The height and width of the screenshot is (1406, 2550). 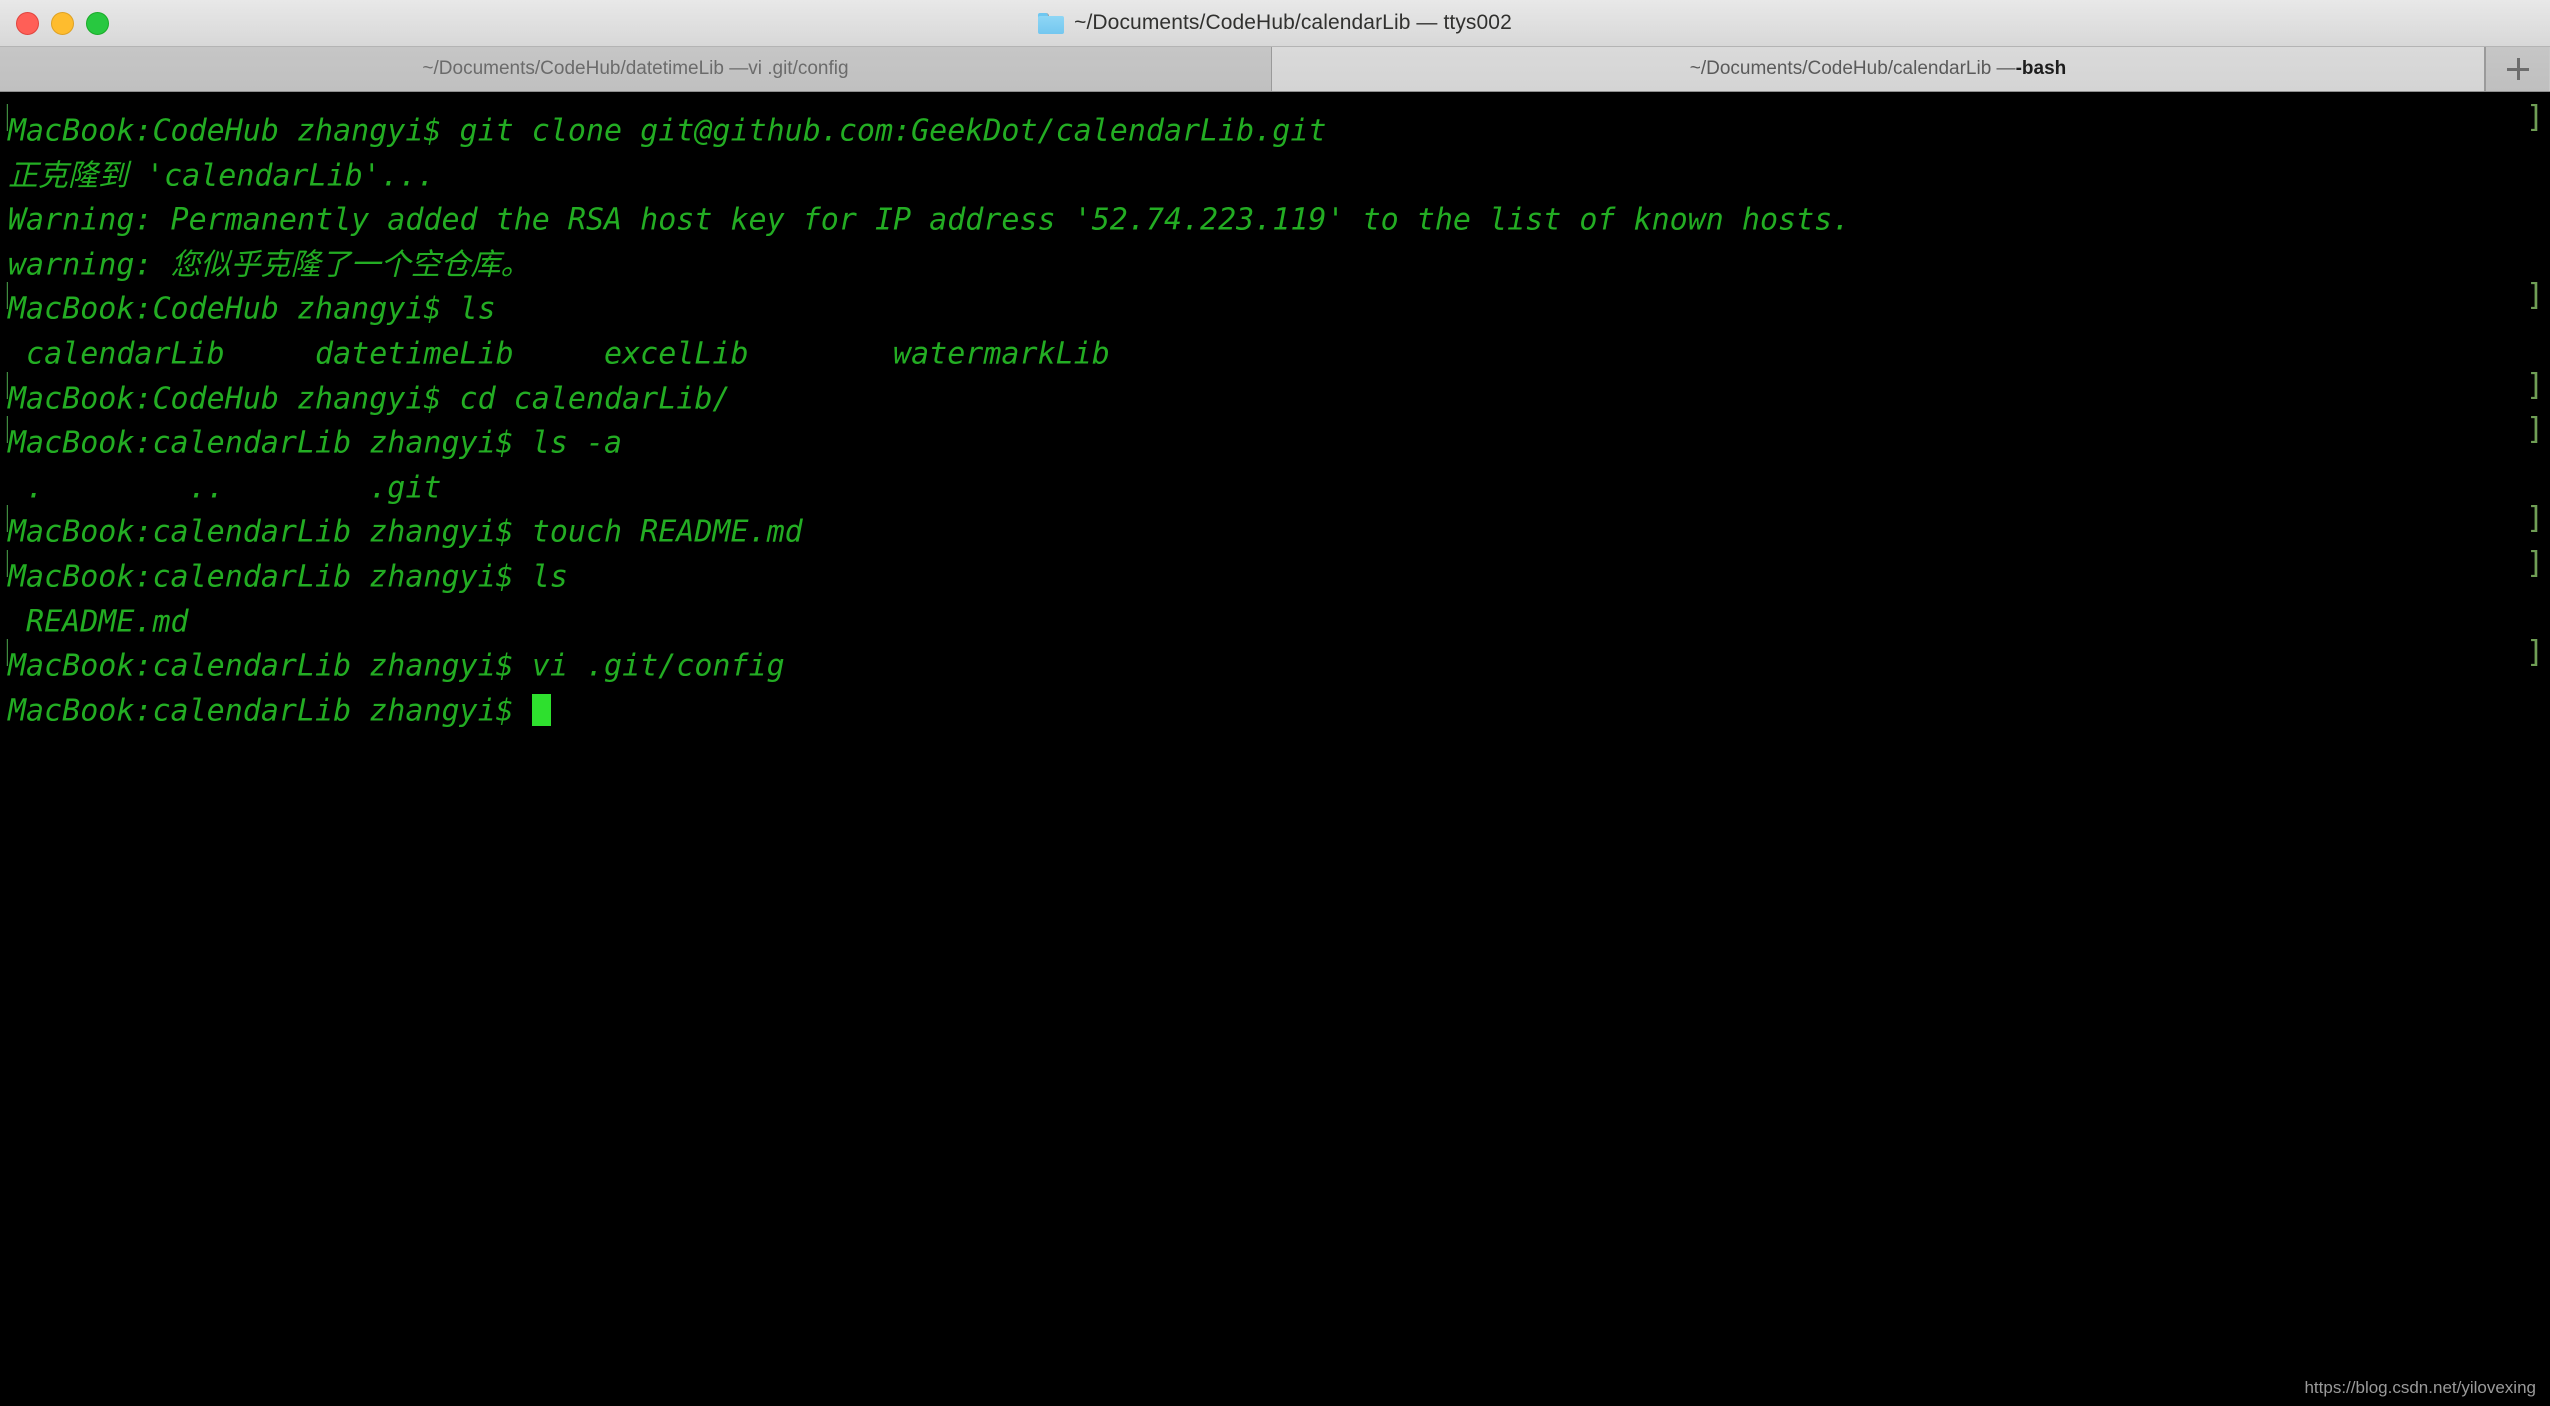 I want to click on tab-datetimelib-path: ~/Documents/CodeHub/datetimeLib —, so click(x=585, y=68).